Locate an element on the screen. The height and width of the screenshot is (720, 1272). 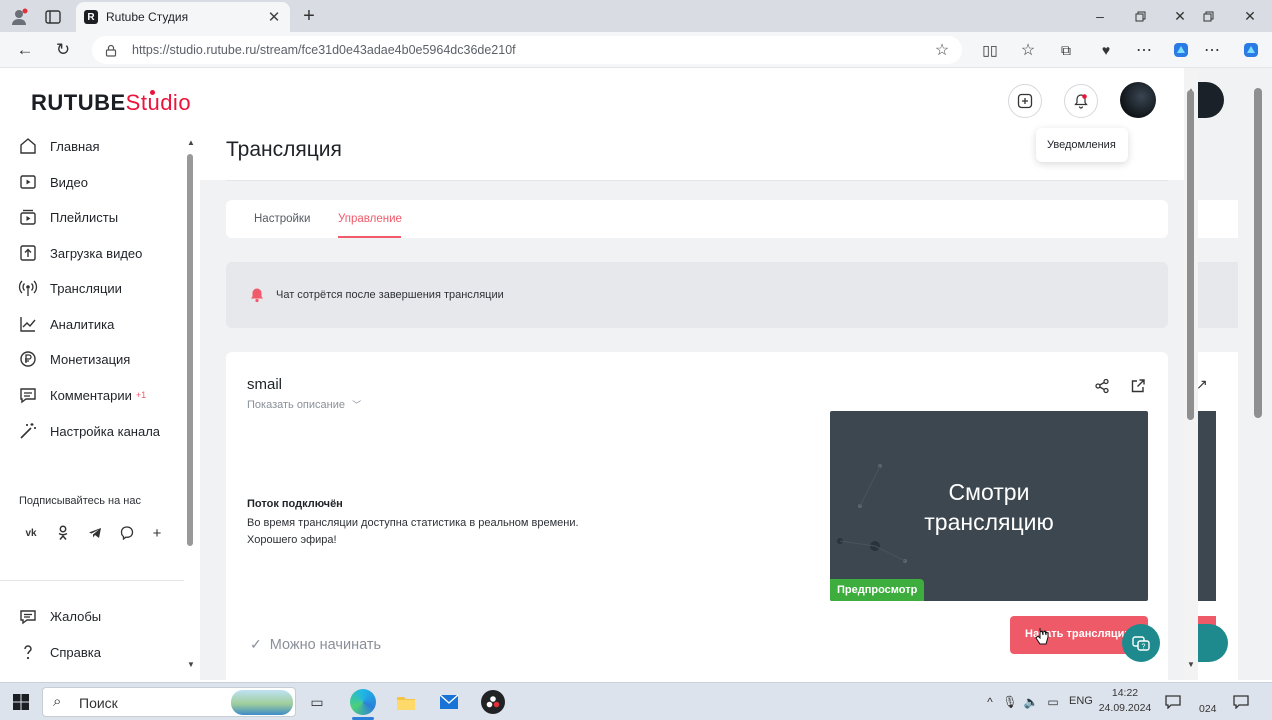
tab-settings: Настройки is located at coordinates (282, 219).